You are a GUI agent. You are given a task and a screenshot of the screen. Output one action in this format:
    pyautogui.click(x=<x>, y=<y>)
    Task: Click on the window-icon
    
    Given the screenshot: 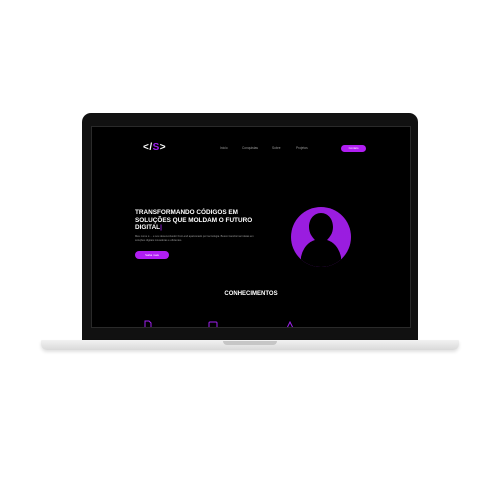 What is the action you would take?
    pyautogui.click(x=213, y=324)
    